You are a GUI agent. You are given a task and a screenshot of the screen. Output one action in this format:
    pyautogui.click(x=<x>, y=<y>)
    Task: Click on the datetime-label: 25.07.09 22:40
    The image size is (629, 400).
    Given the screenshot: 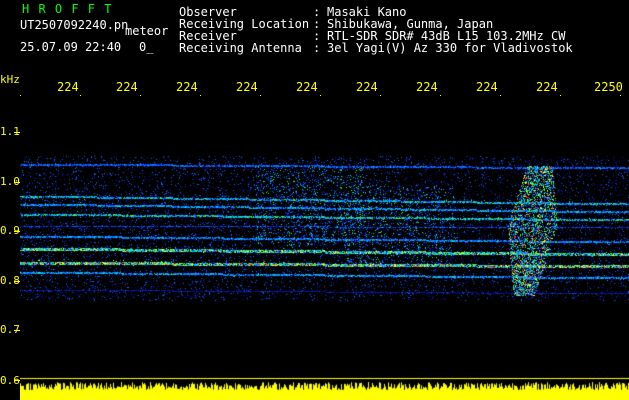 What is the action you would take?
    pyautogui.click(x=71, y=47)
    